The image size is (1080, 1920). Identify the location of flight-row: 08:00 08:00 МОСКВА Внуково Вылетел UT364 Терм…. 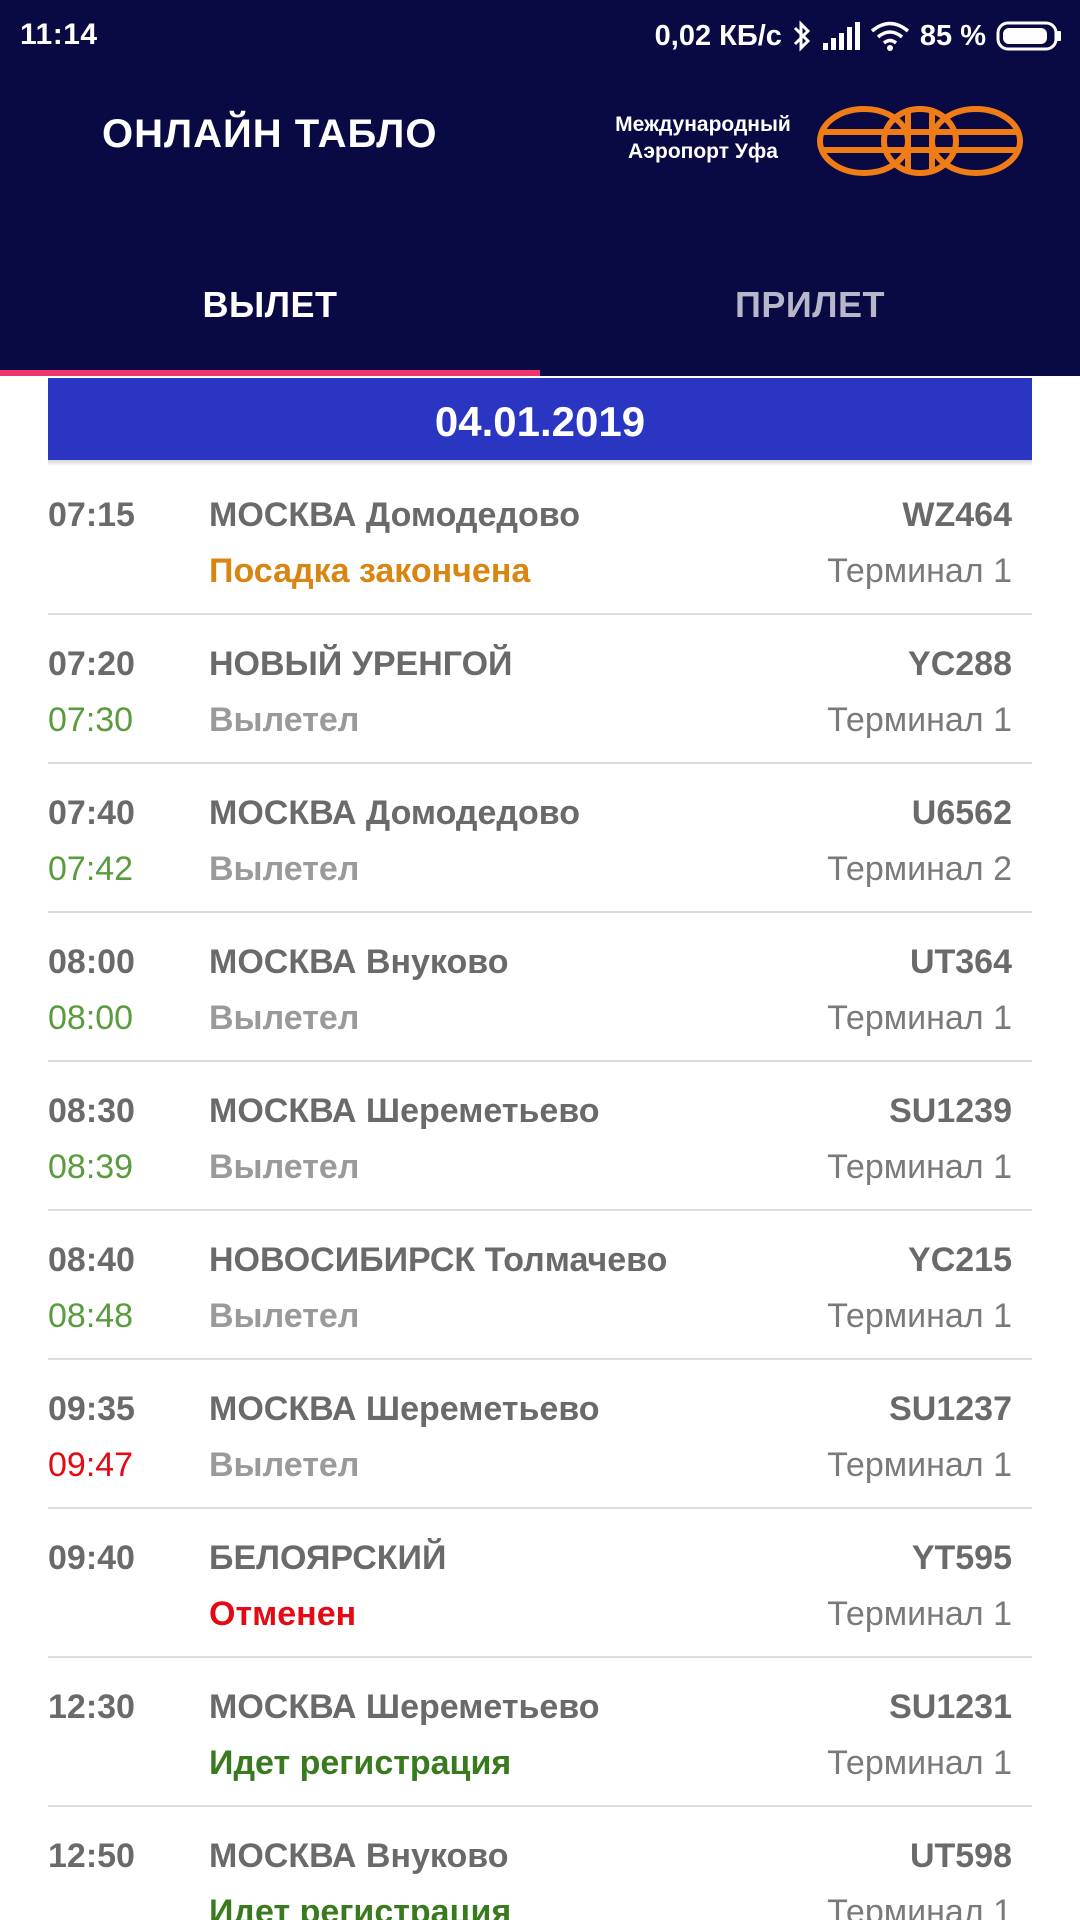
(540, 987).